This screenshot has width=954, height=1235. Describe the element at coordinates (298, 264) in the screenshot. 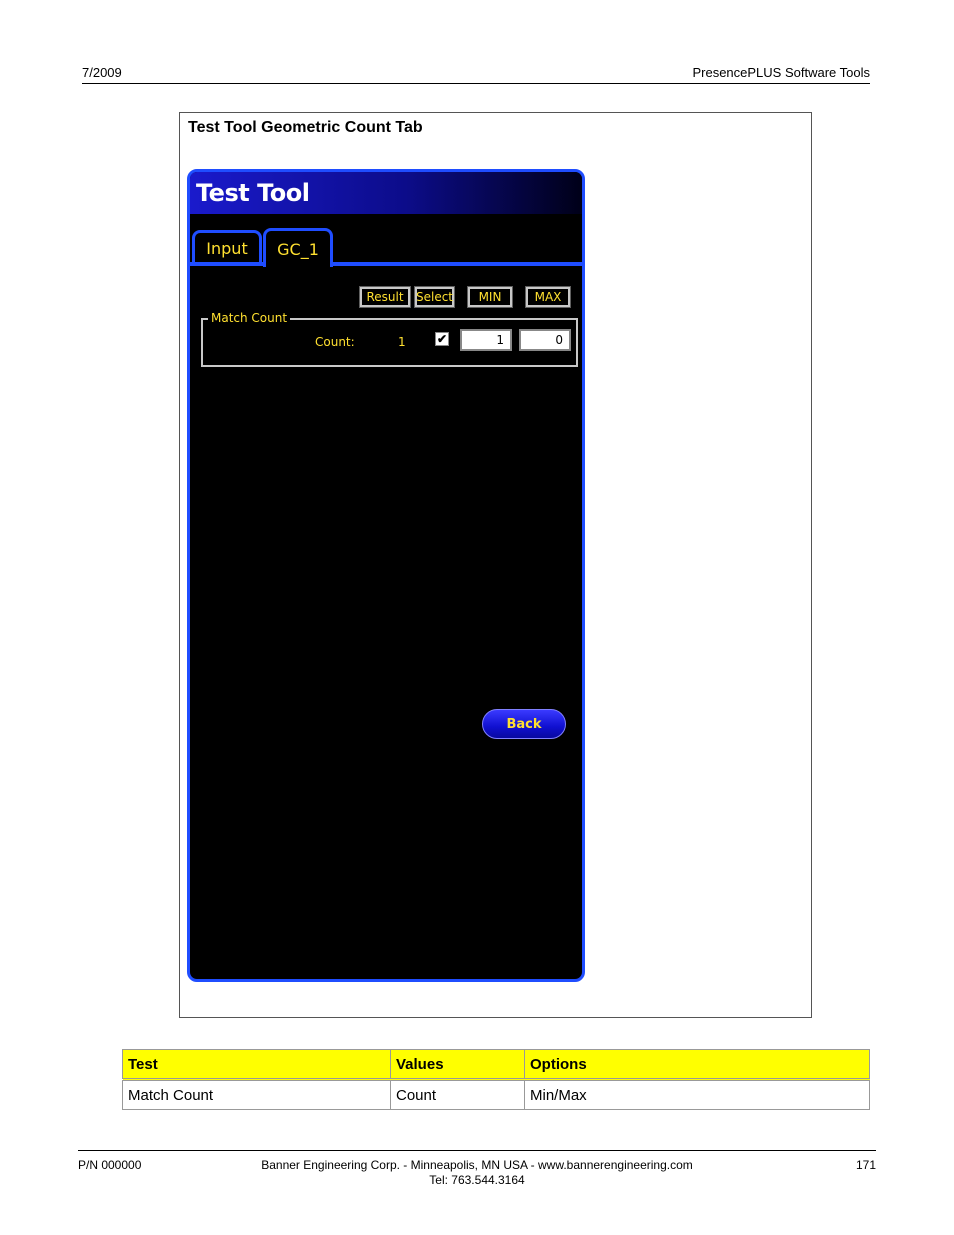

I see `active-tab-gap` at that location.